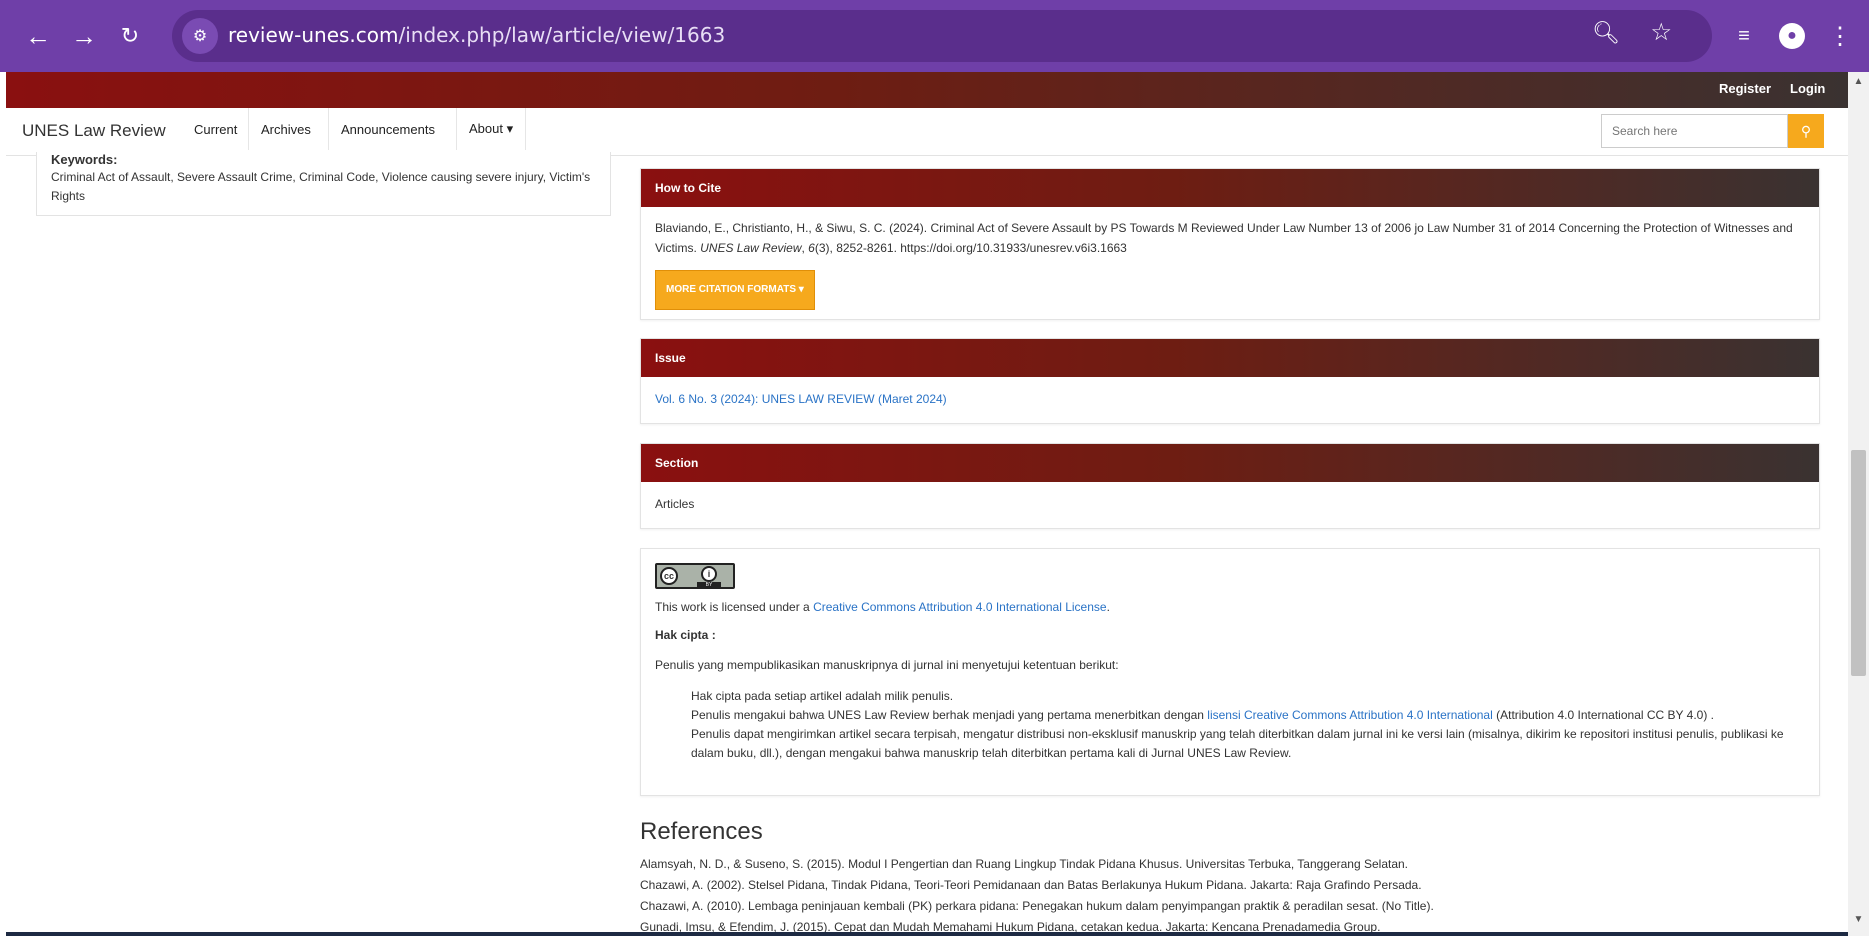  What do you see at coordinates (1858, 82) in the screenshot?
I see `scroll-up-icon: ▲` at bounding box center [1858, 82].